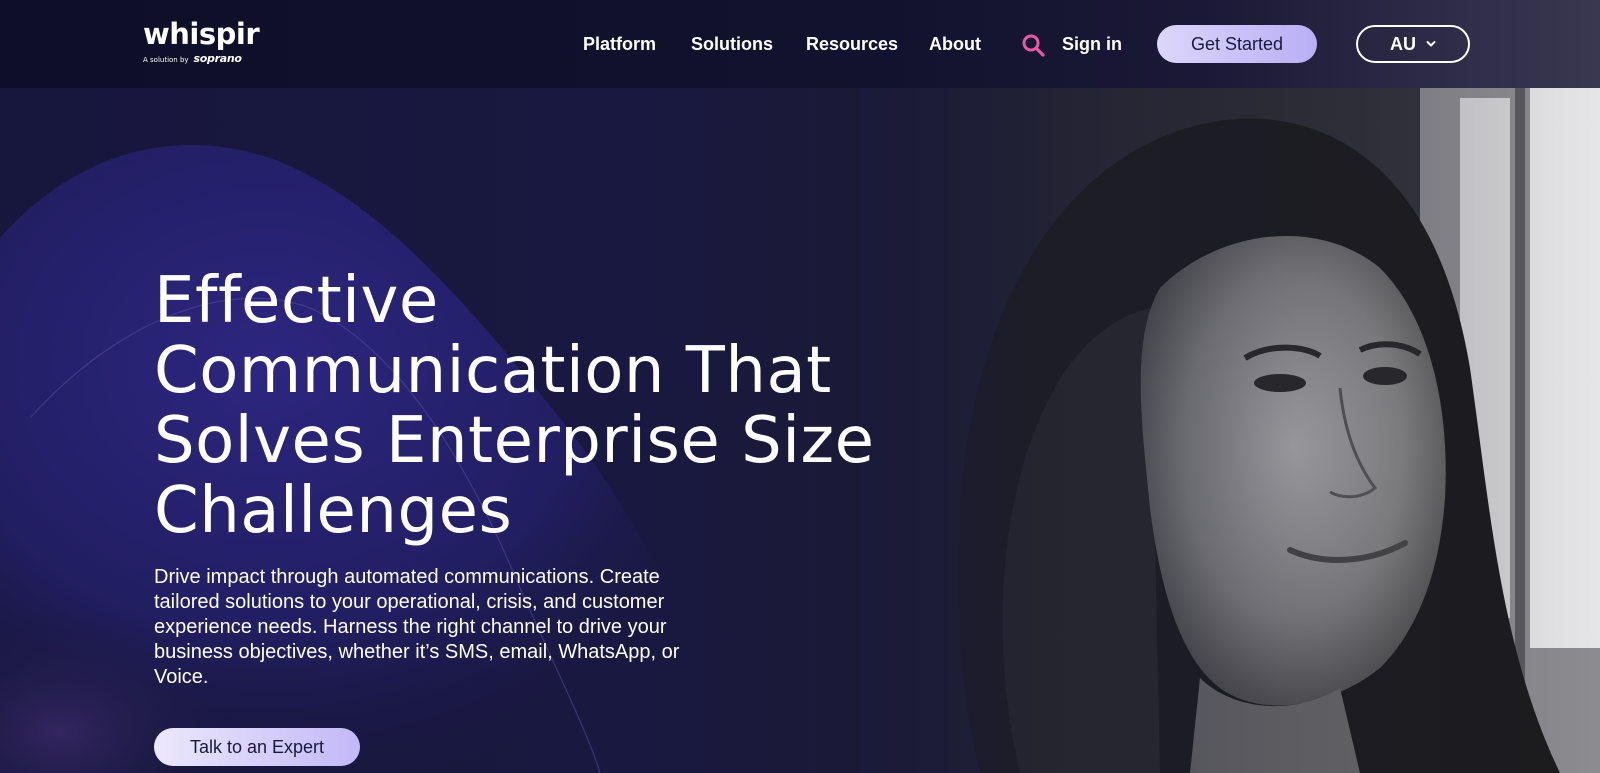 The width and height of the screenshot is (1600, 773). Describe the element at coordinates (166, 60) in the screenshot. I see `logo-tagline-prefix: A solution by` at that location.